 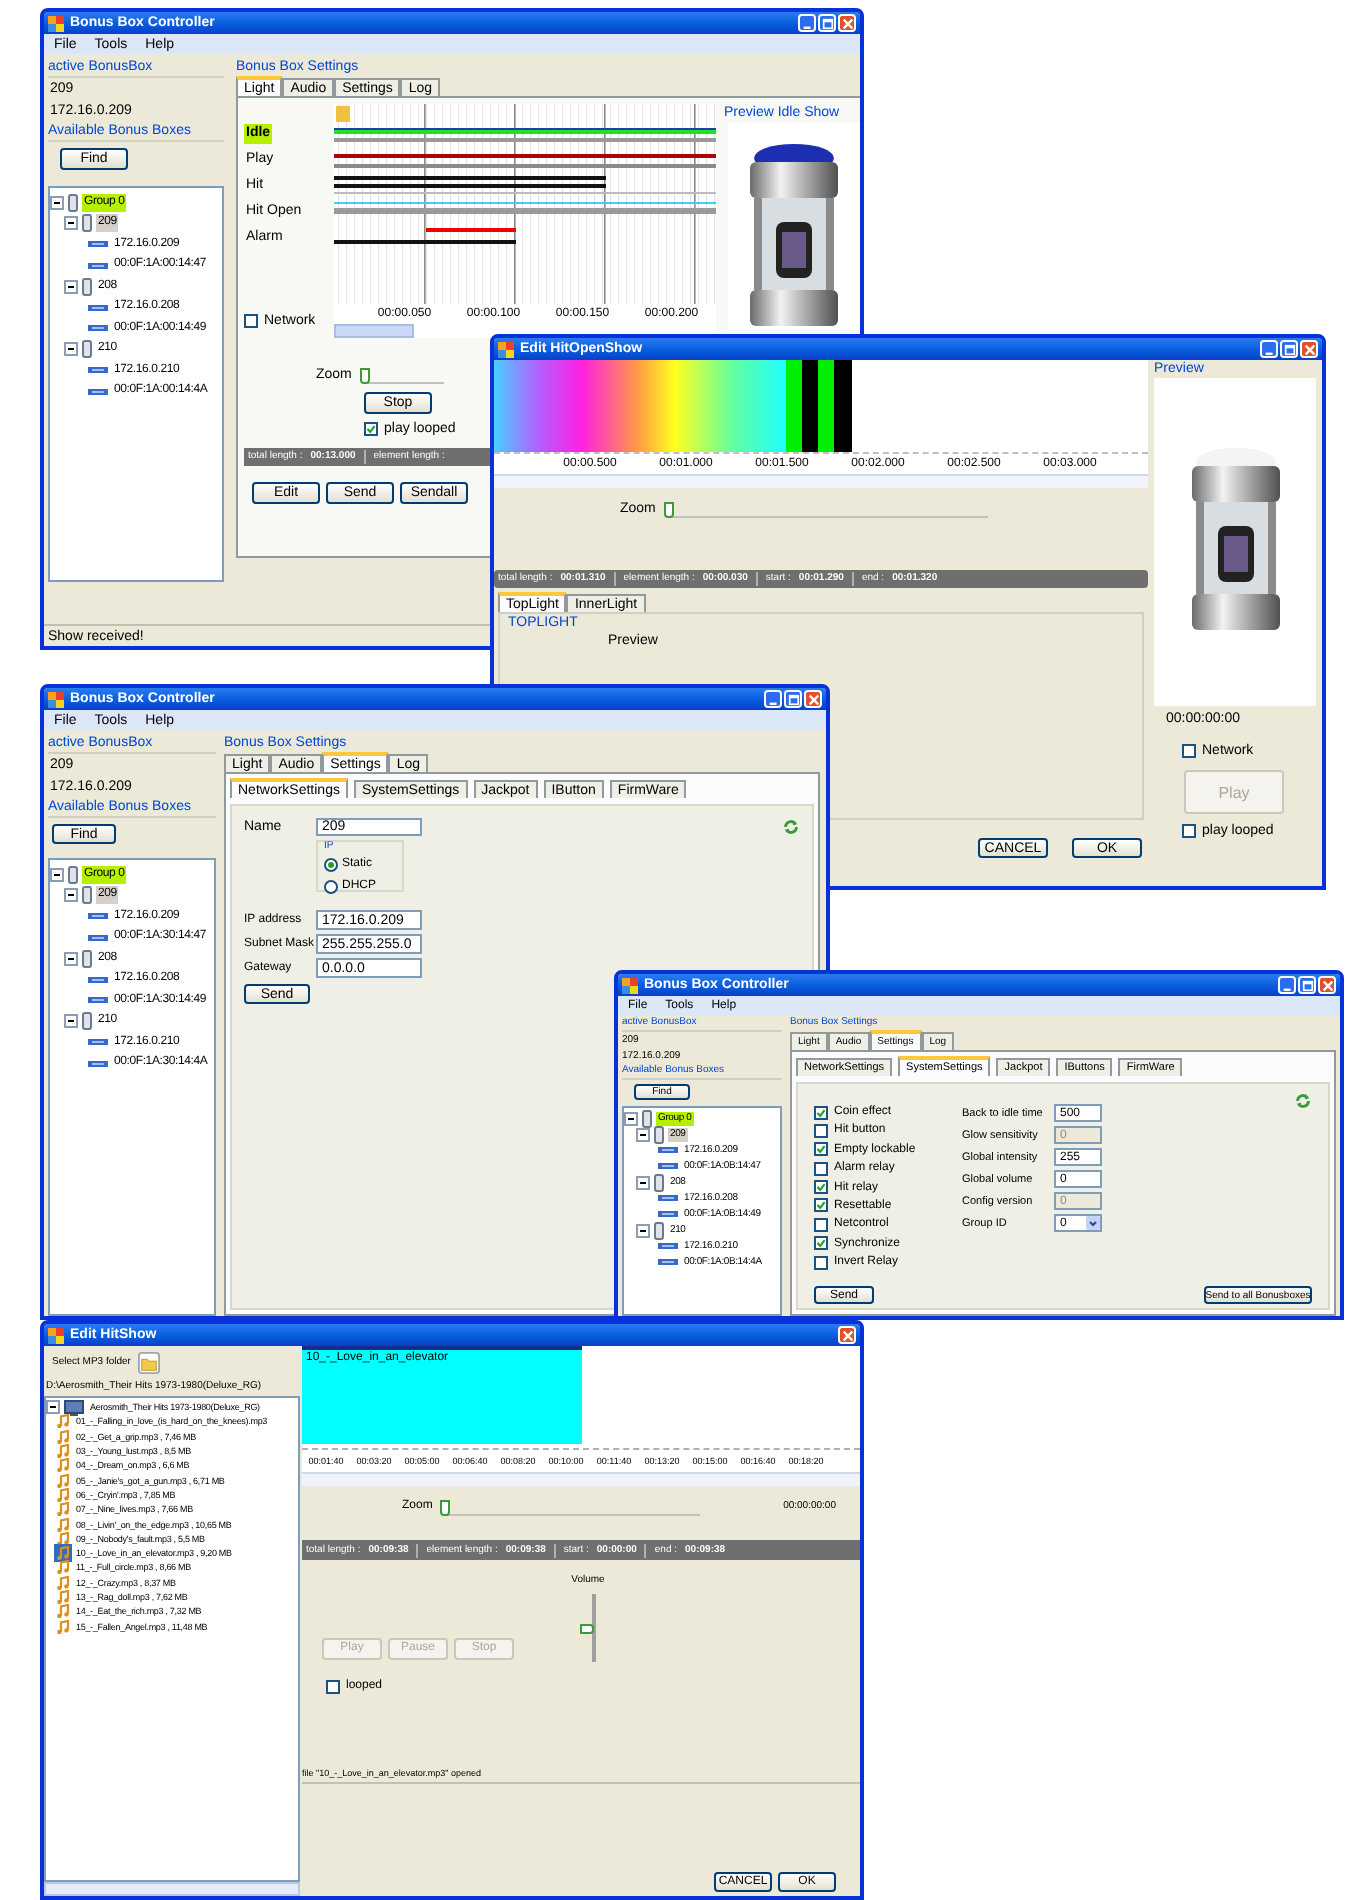 I want to click on caret-icon, so click(x=1093, y=1223).